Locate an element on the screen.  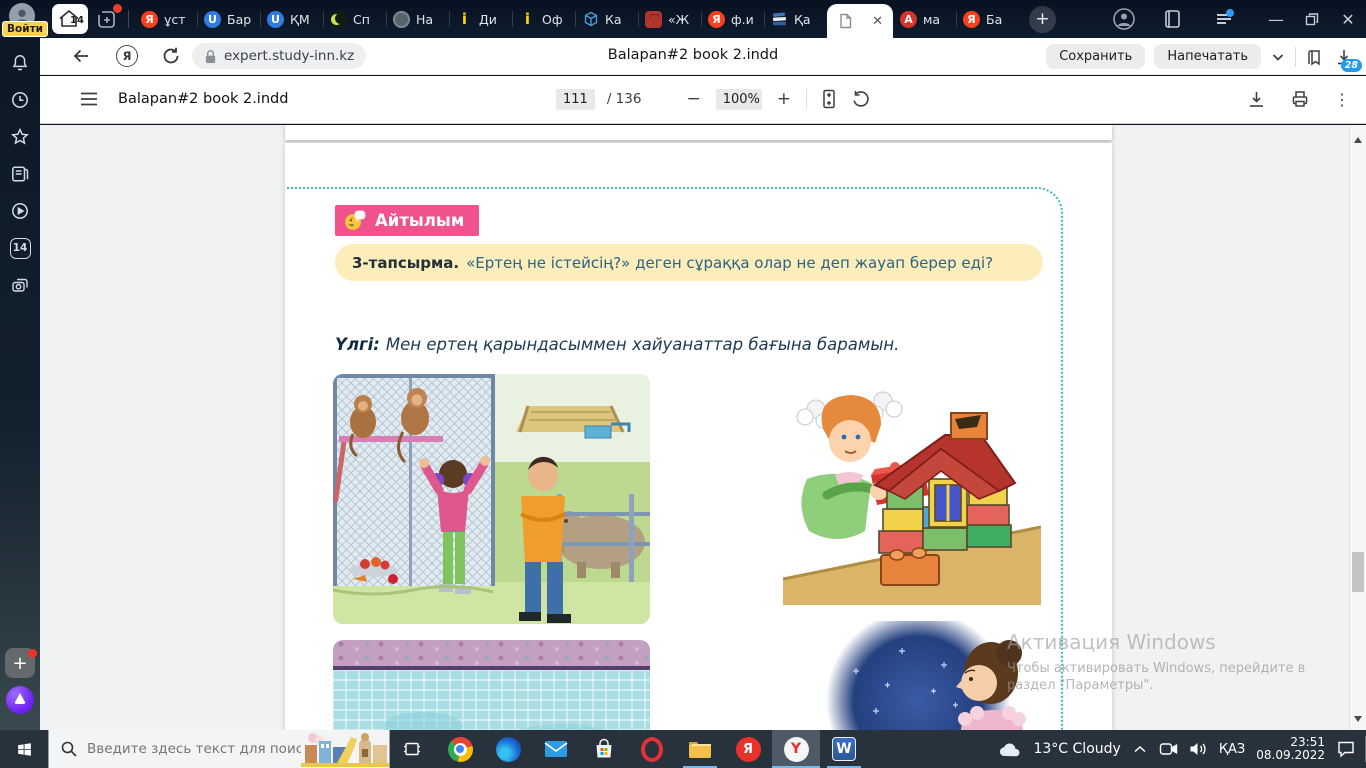
mail-icon is located at coordinates (556, 749).